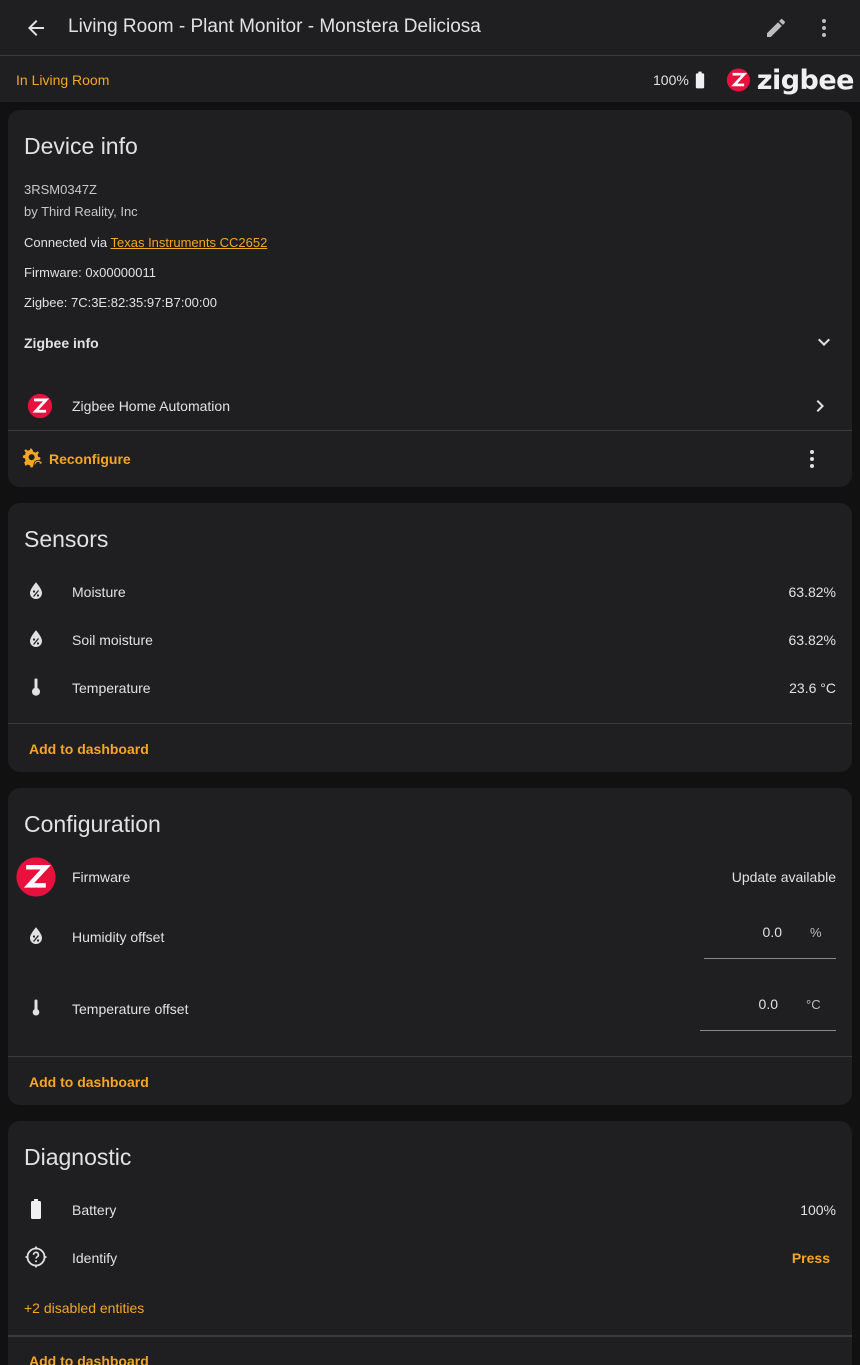  I want to click on area-link: In Living Room, so click(62, 80).